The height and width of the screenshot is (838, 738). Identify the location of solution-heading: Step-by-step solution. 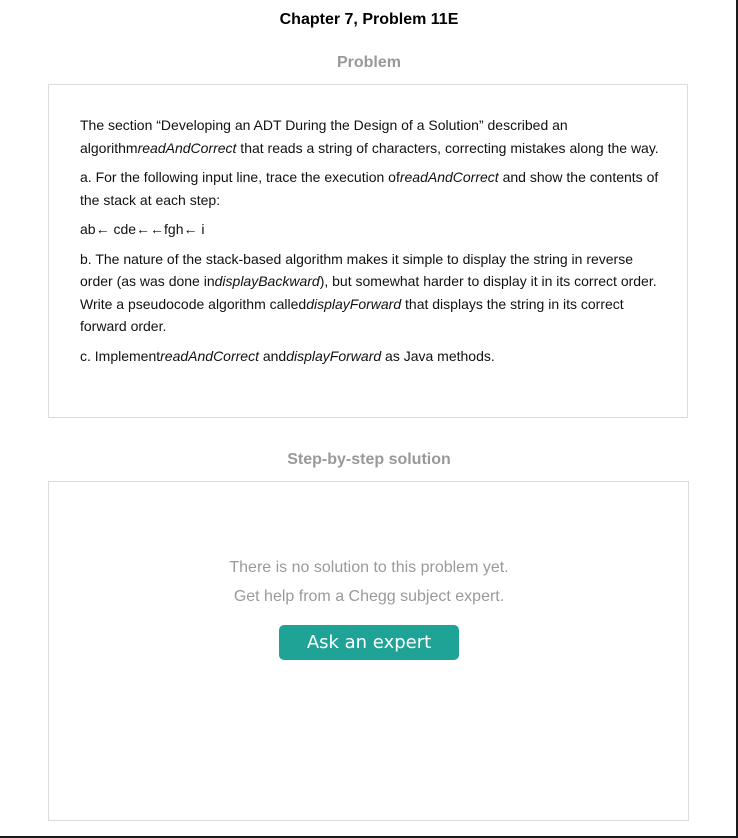
(369, 459).